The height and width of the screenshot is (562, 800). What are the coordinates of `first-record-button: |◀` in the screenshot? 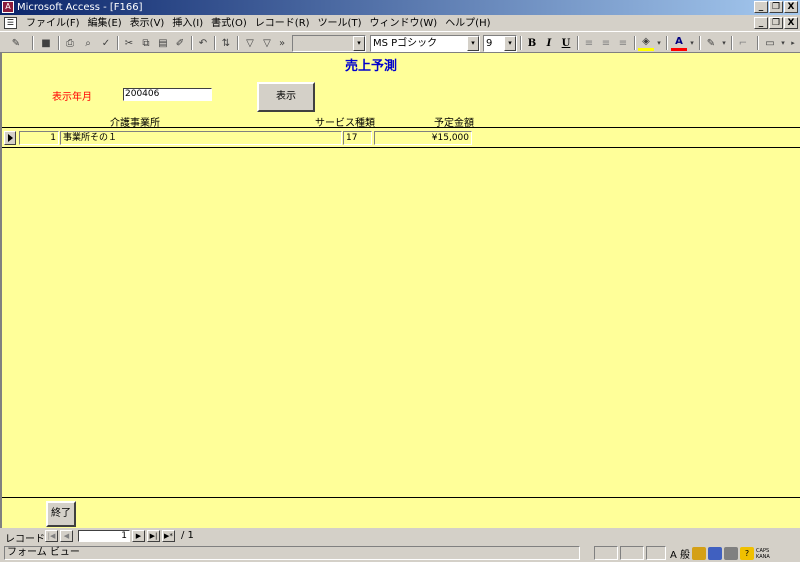 It's located at (51, 536).